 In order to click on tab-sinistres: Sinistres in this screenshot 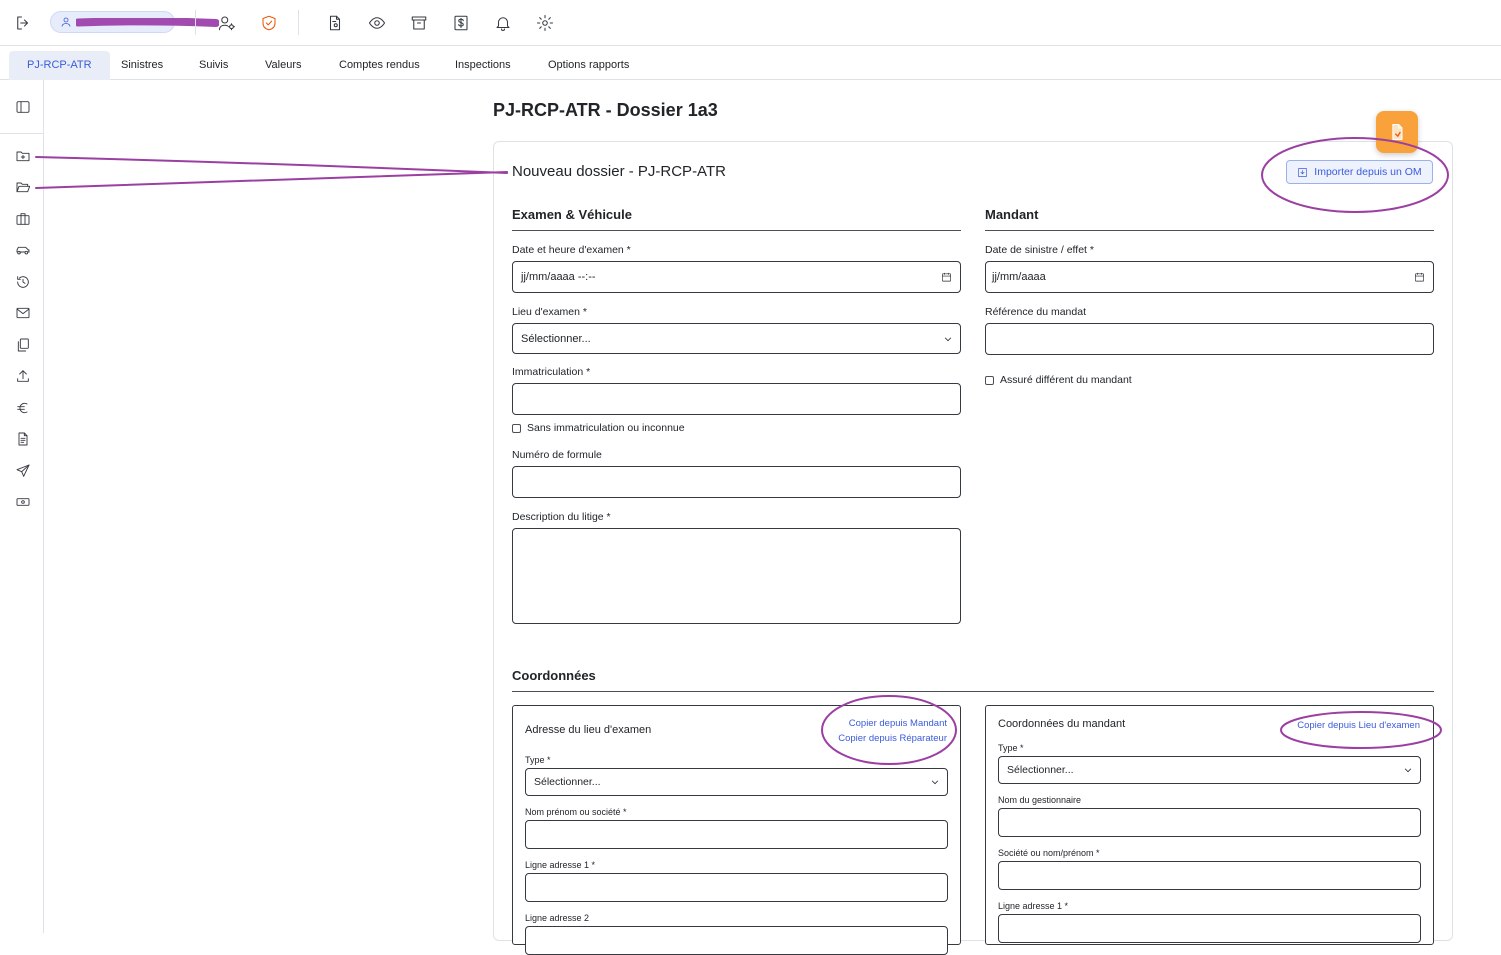, I will do `click(142, 65)`.